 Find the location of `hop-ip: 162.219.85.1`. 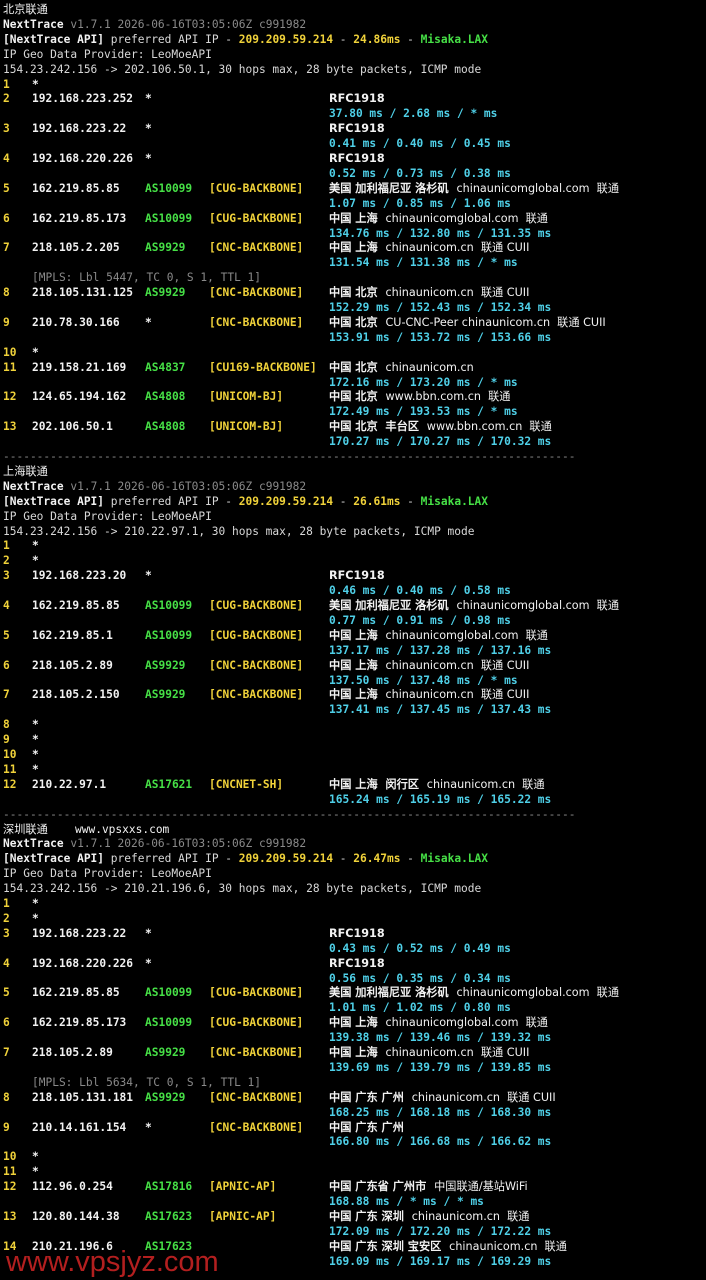

hop-ip: 162.219.85.1 is located at coordinates (72, 635).